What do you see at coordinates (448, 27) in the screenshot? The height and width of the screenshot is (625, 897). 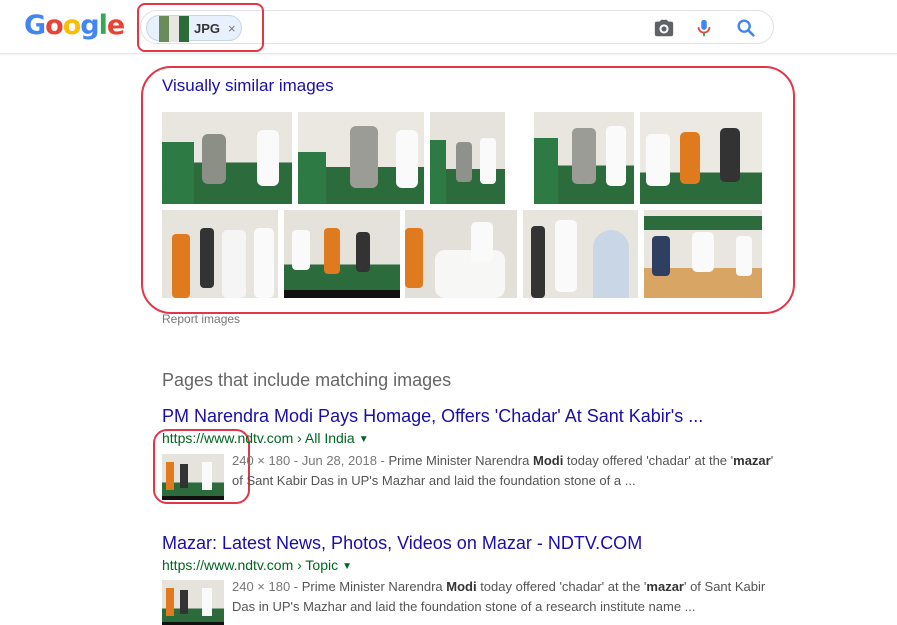 I see `header-bar: Google JPG ×` at bounding box center [448, 27].